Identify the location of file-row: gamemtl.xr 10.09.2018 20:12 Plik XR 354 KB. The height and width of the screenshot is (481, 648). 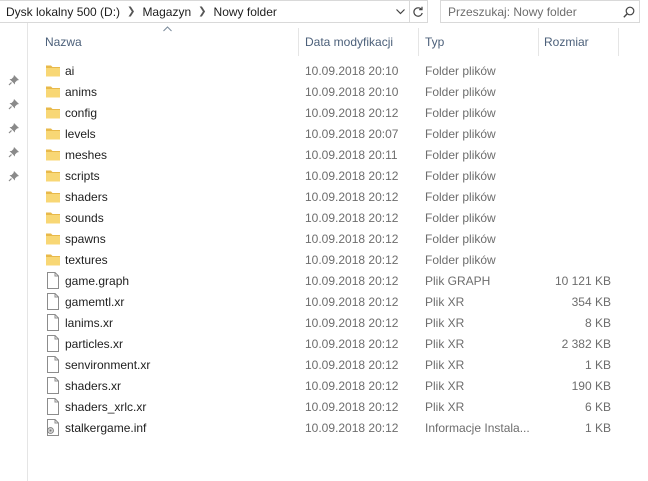
(338, 301).